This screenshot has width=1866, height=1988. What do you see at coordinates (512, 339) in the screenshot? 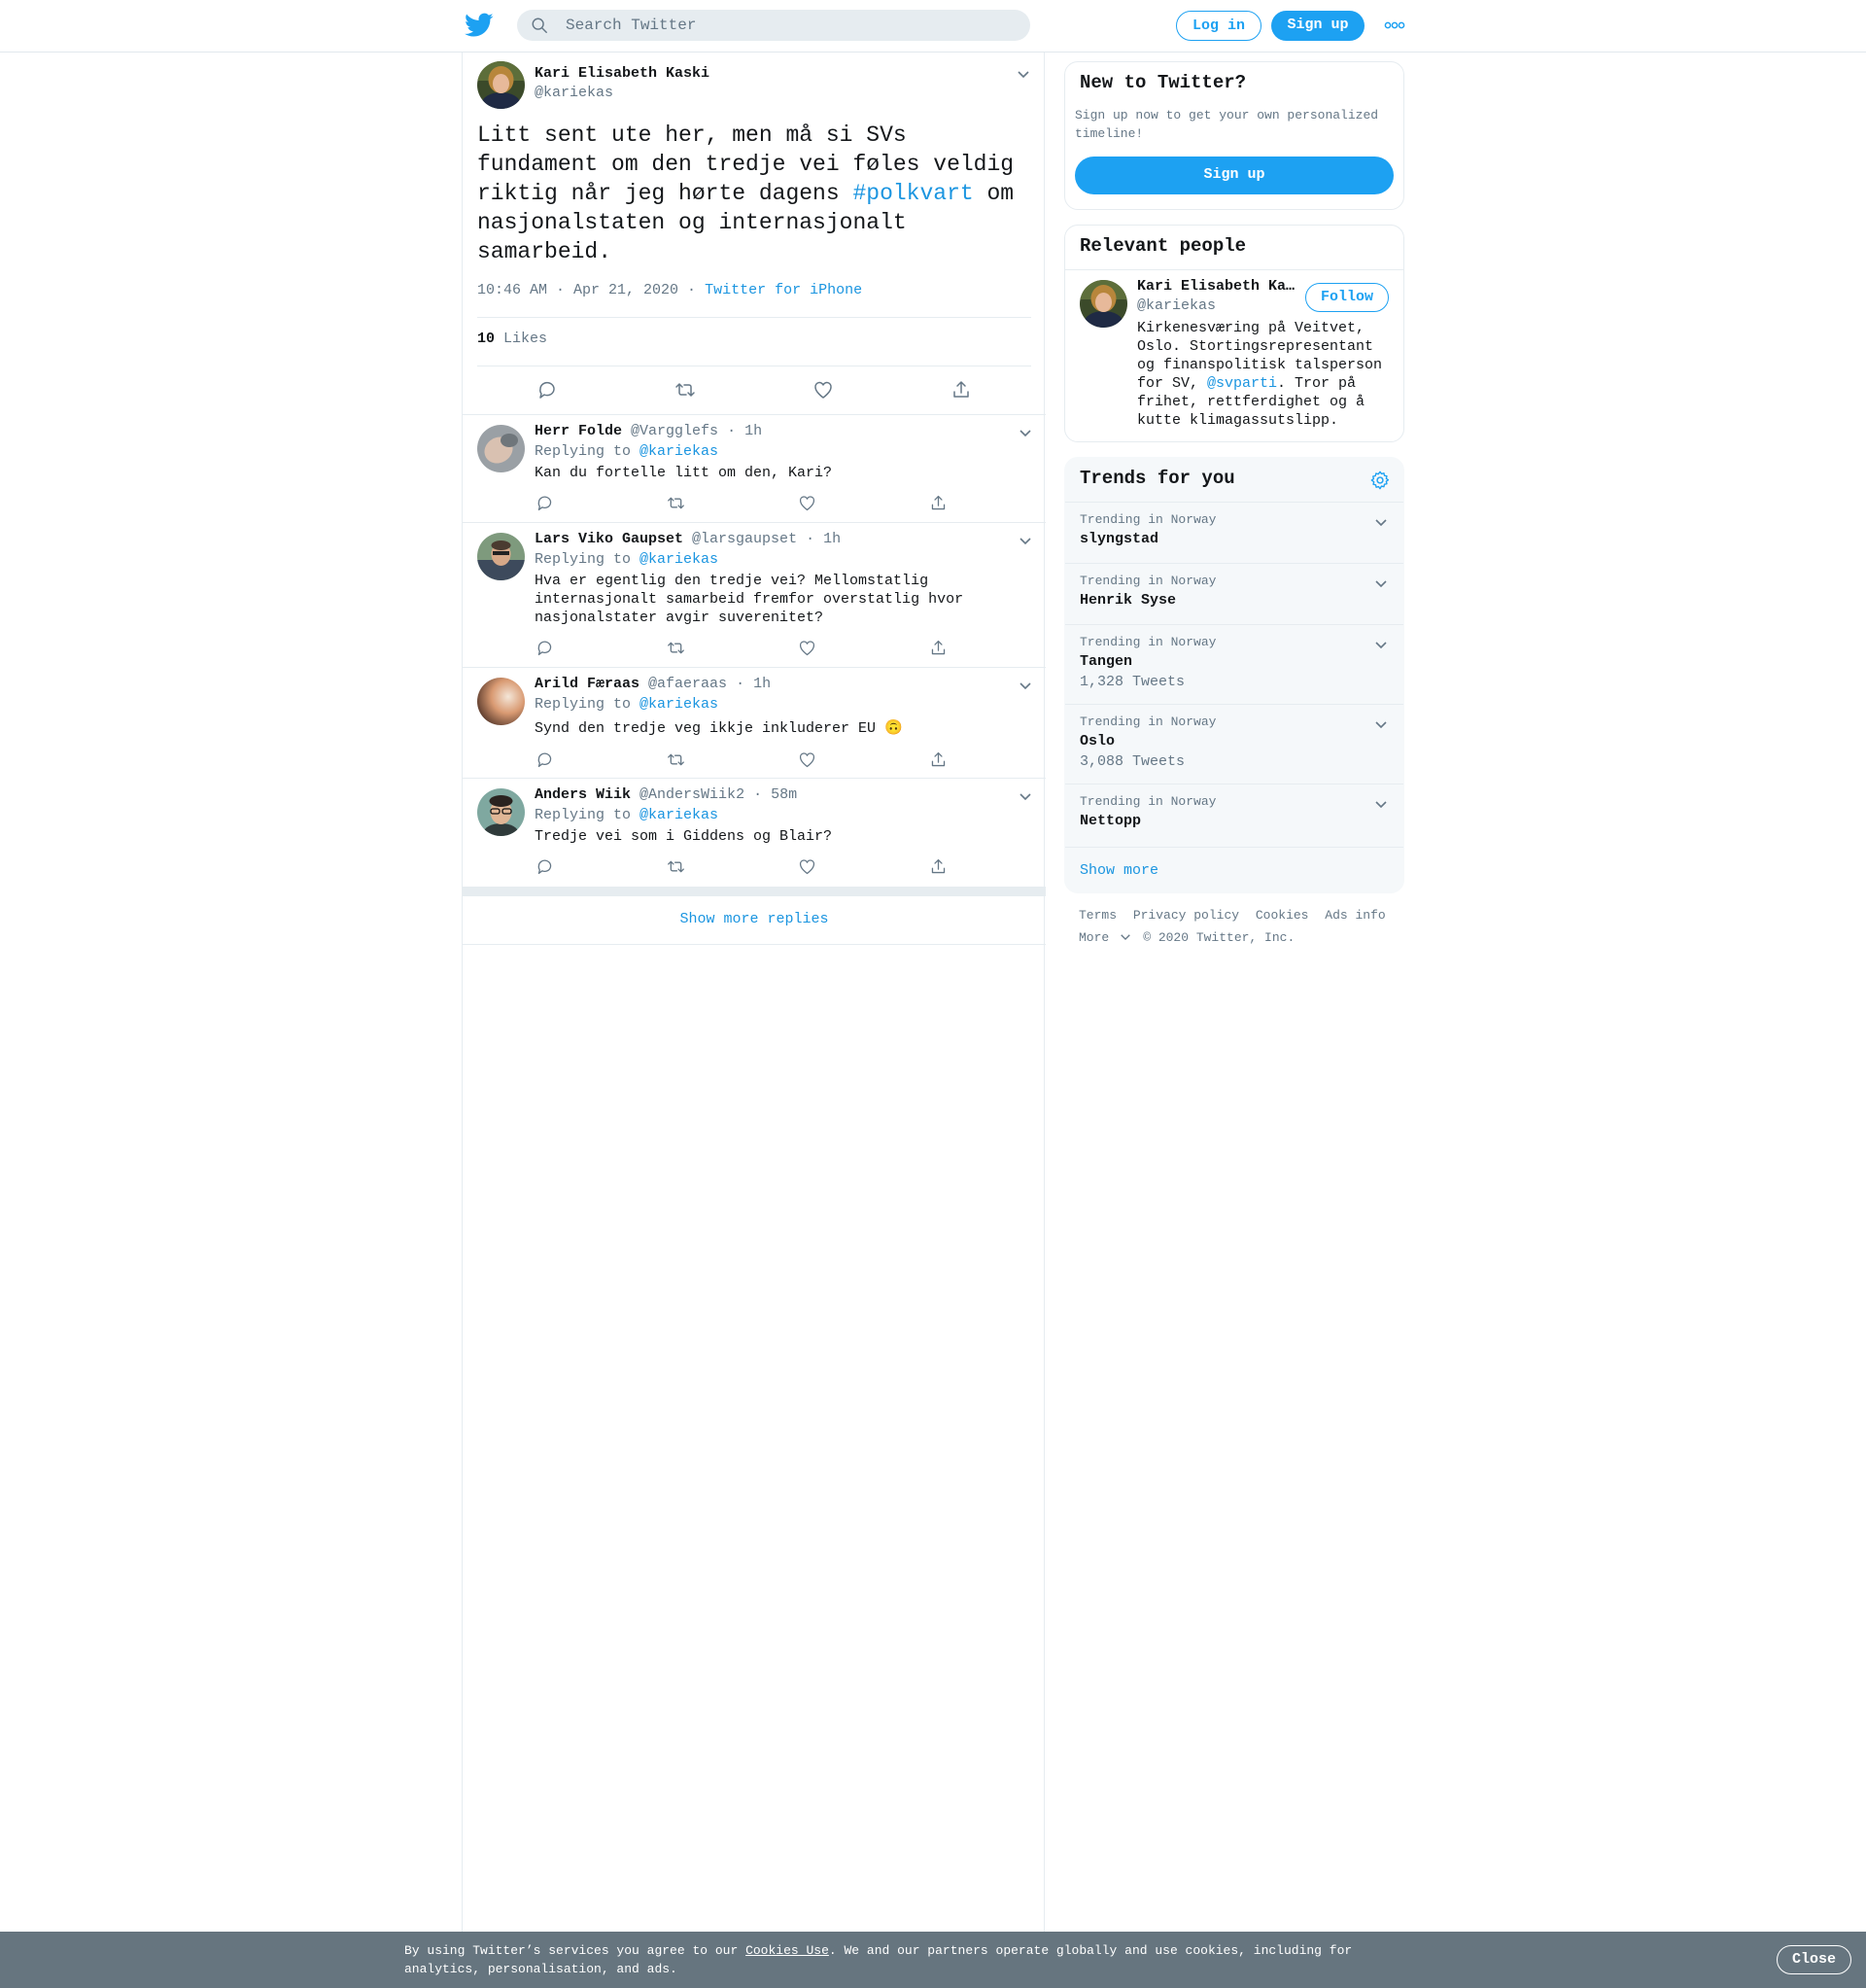
I see `likes-count: 10 Likes` at bounding box center [512, 339].